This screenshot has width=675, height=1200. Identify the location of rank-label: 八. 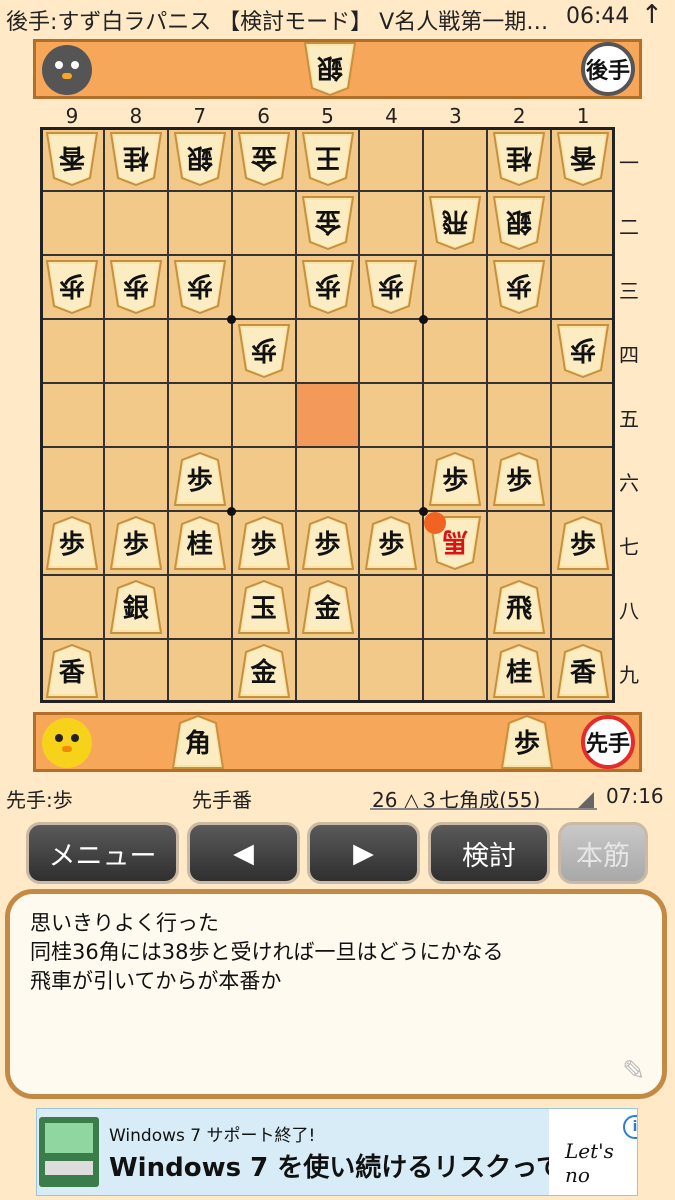
(629, 611).